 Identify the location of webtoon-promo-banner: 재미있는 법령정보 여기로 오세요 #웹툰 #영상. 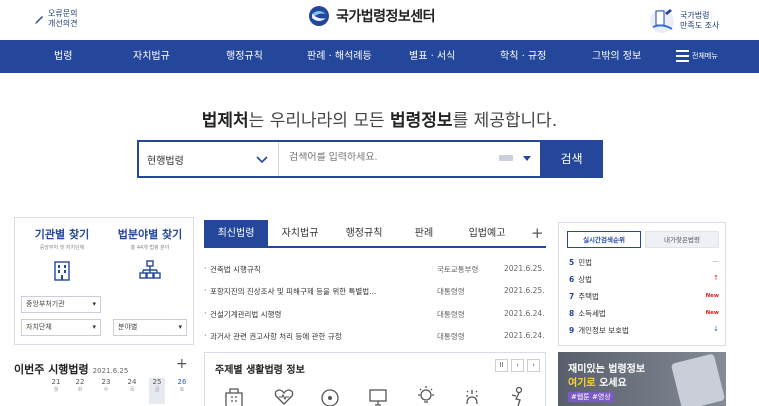
(642, 379).